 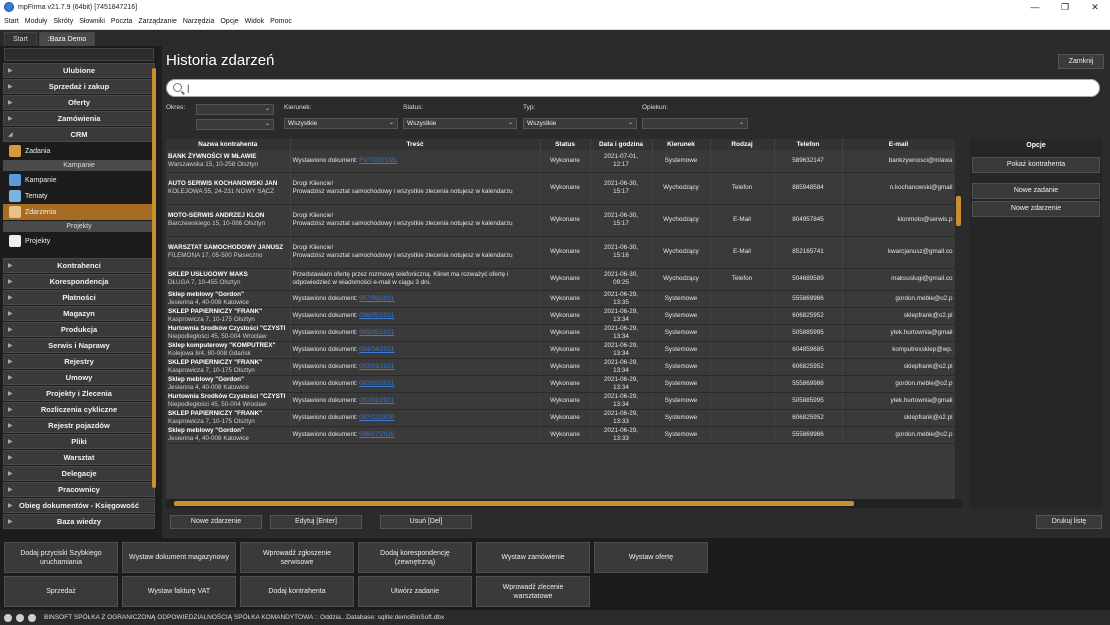 I want to click on col-header-email: E-mail, so click(x=899, y=144).